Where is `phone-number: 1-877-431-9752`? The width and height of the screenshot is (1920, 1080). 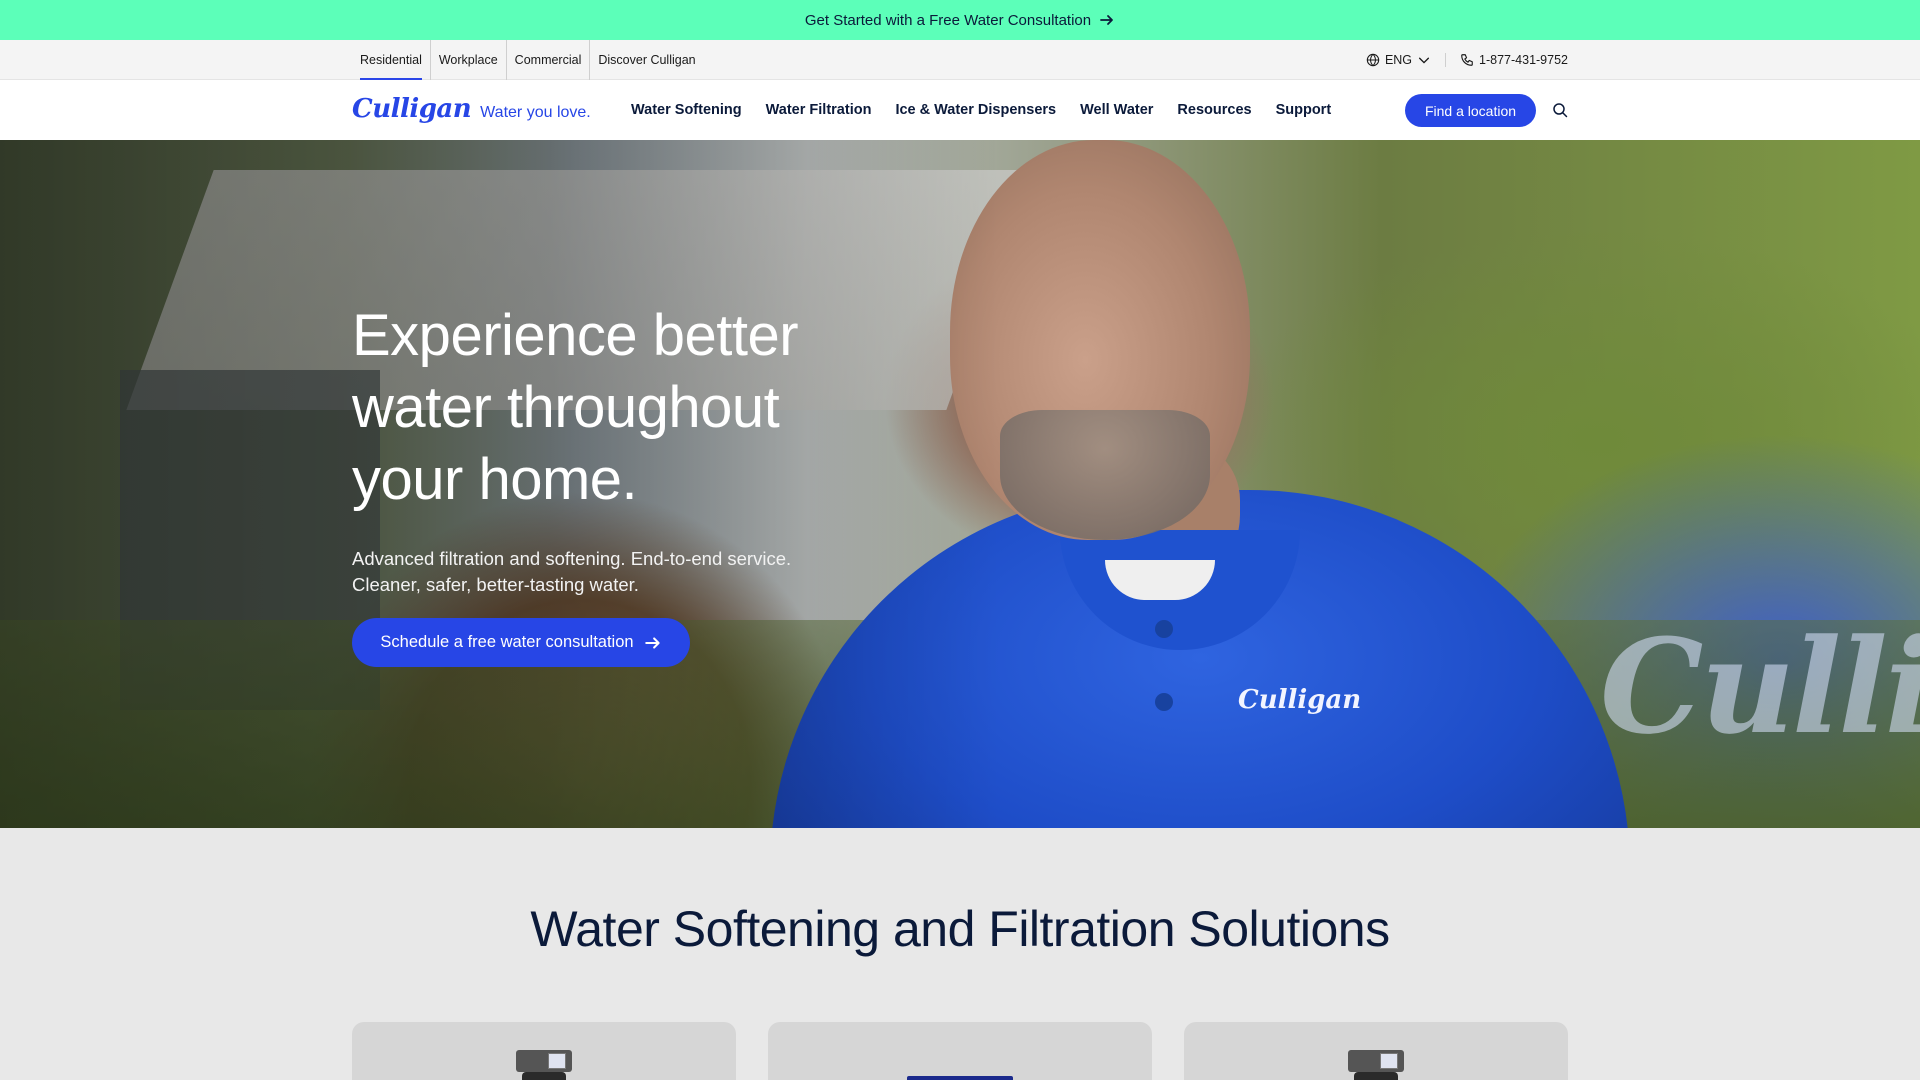
phone-number: 1-877-431-9752 is located at coordinates (1523, 60).